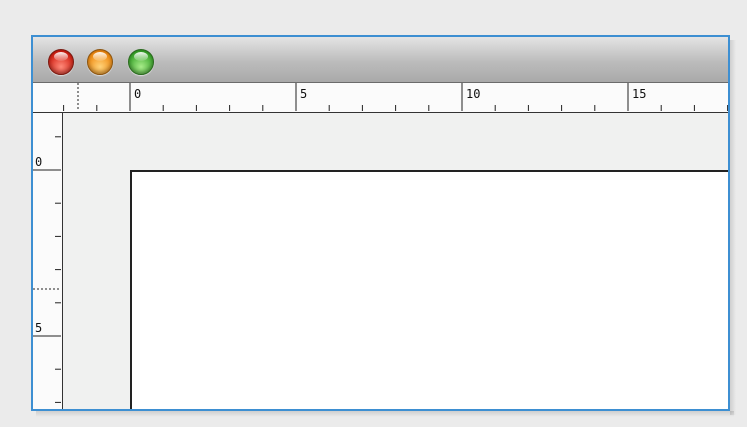 Image resolution: width=747 pixels, height=427 pixels. Describe the element at coordinates (38, 162) in the screenshot. I see `vertical-ruler-label: 0` at that location.